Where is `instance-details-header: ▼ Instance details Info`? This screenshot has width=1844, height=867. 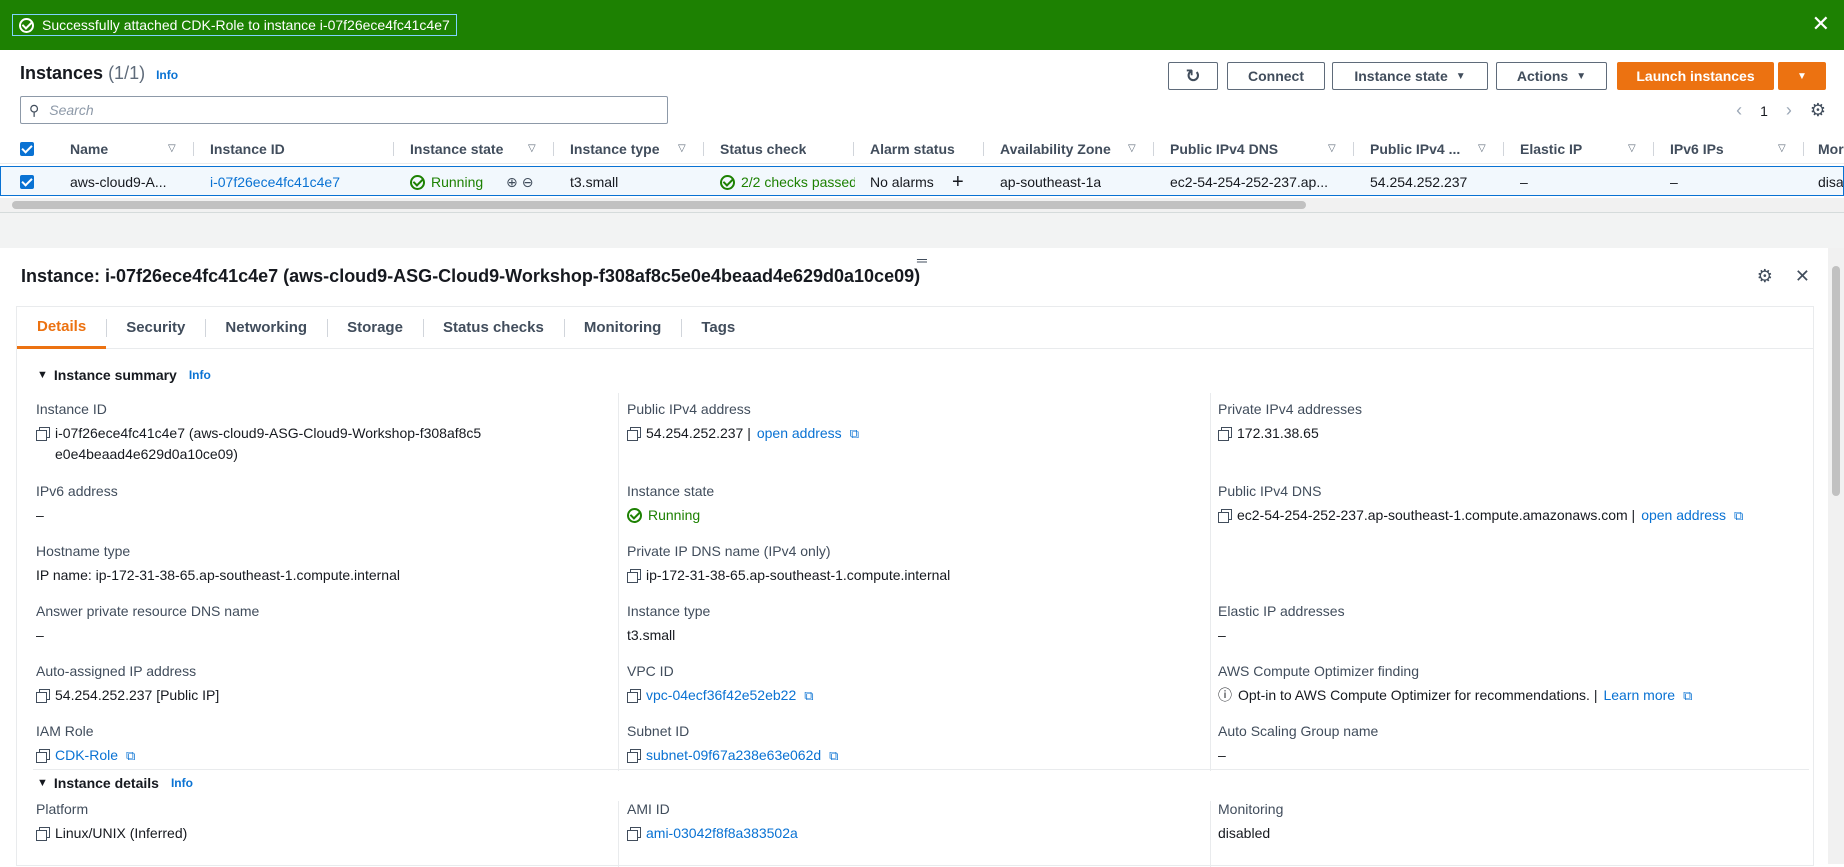
instance-details-header: ▼ Instance details Info is located at coordinates (115, 783).